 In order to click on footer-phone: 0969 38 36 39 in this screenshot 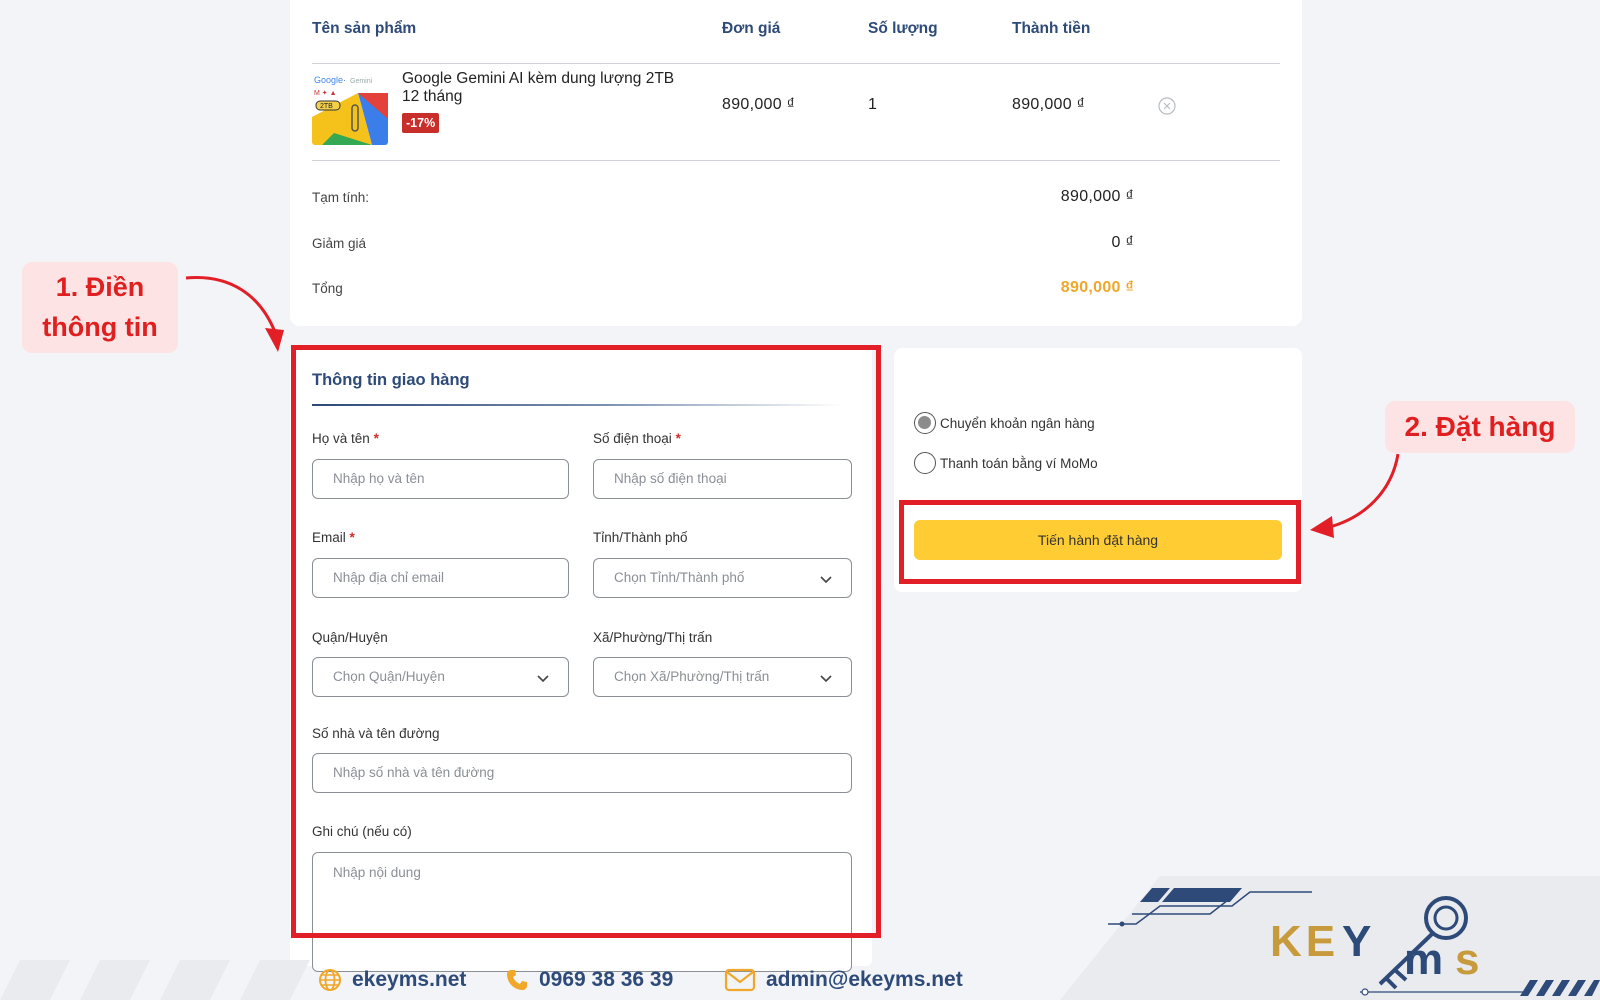, I will do `click(589, 980)`.